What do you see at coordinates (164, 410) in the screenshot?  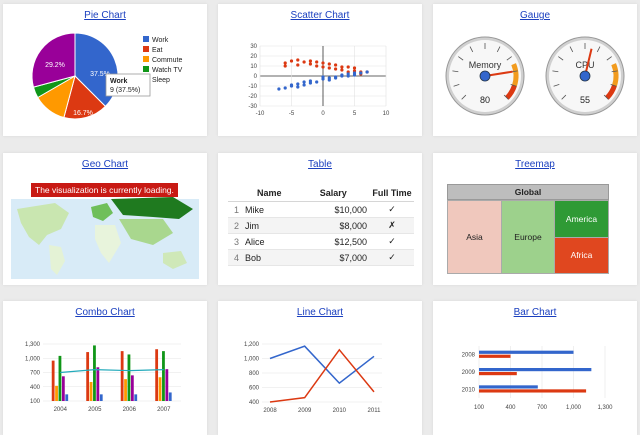 I see `combo-x-tick: 2007` at bounding box center [164, 410].